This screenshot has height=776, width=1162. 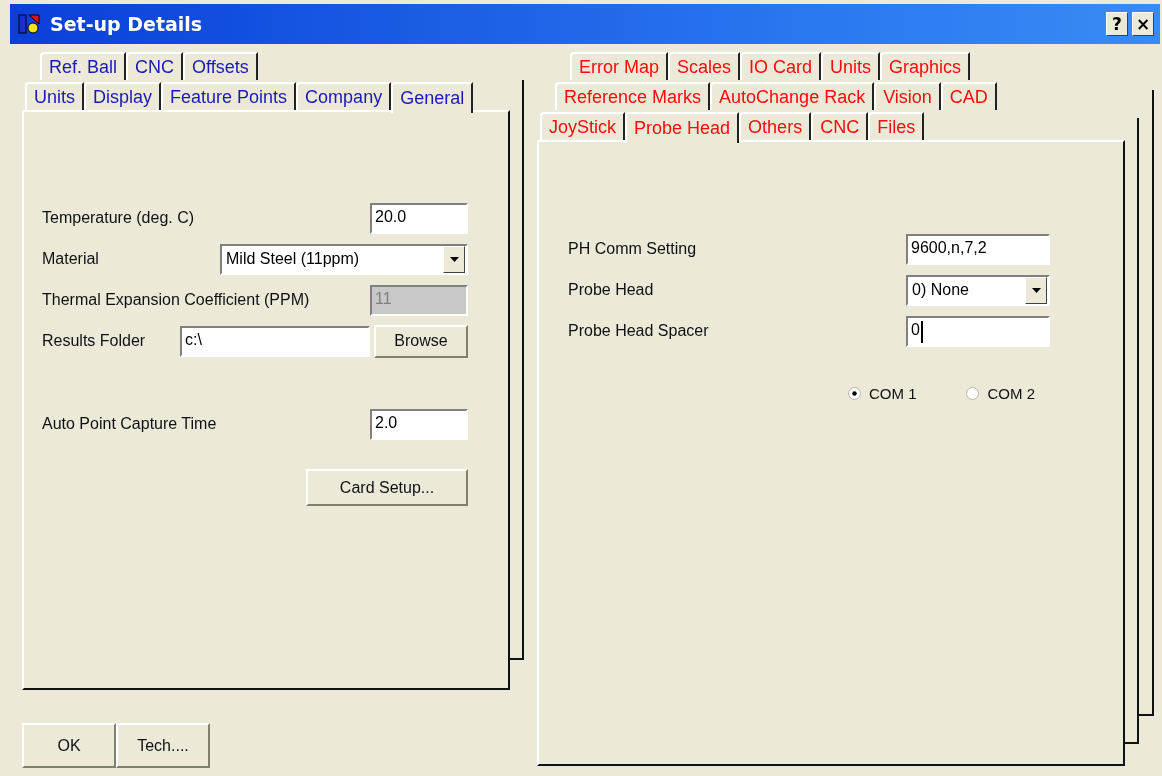 What do you see at coordinates (229, 96) in the screenshot?
I see `tab: Feature Points` at bounding box center [229, 96].